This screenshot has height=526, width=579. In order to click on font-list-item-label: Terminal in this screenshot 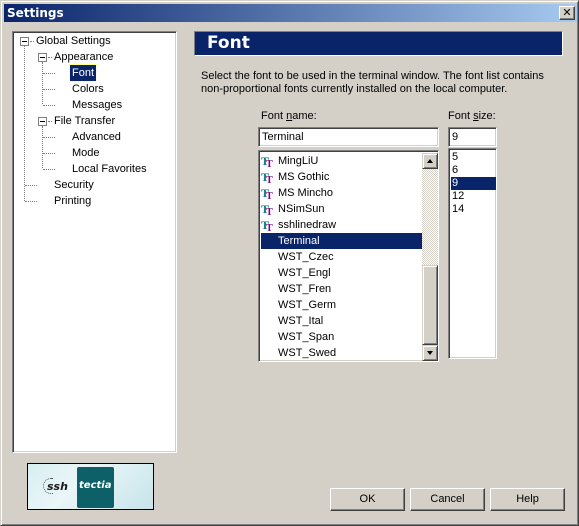, I will do `click(299, 241)`.